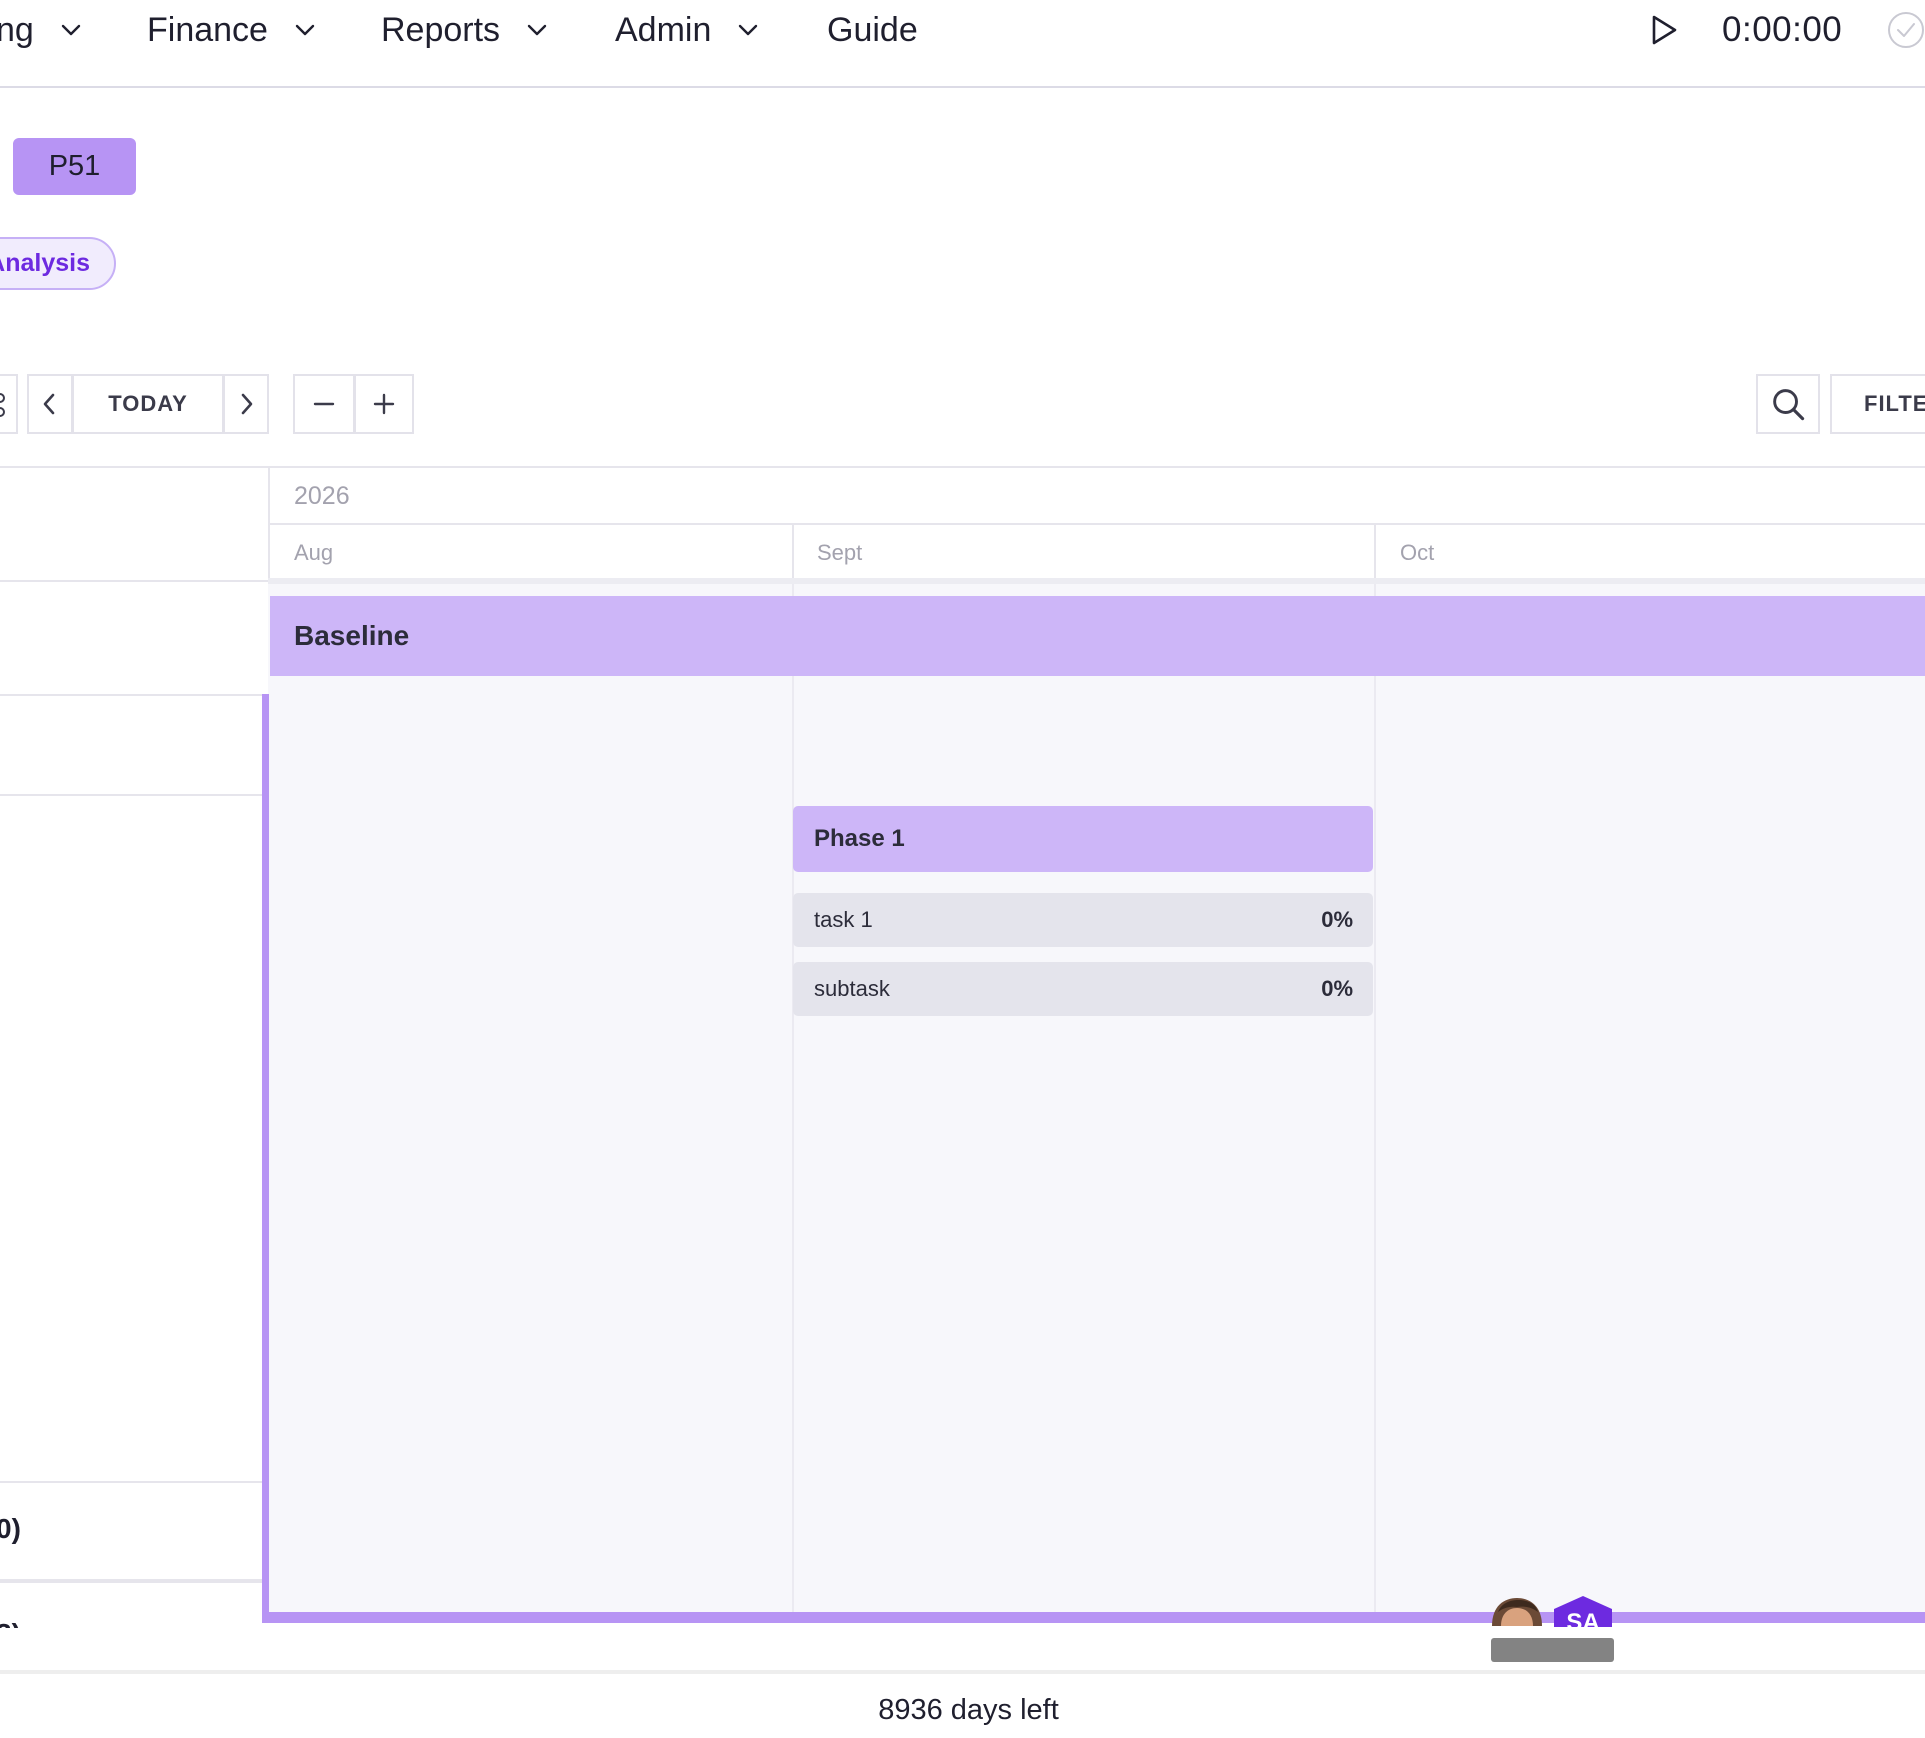 This screenshot has height=1738, width=1925. I want to click on month-label-sept: Sept, so click(840, 552).